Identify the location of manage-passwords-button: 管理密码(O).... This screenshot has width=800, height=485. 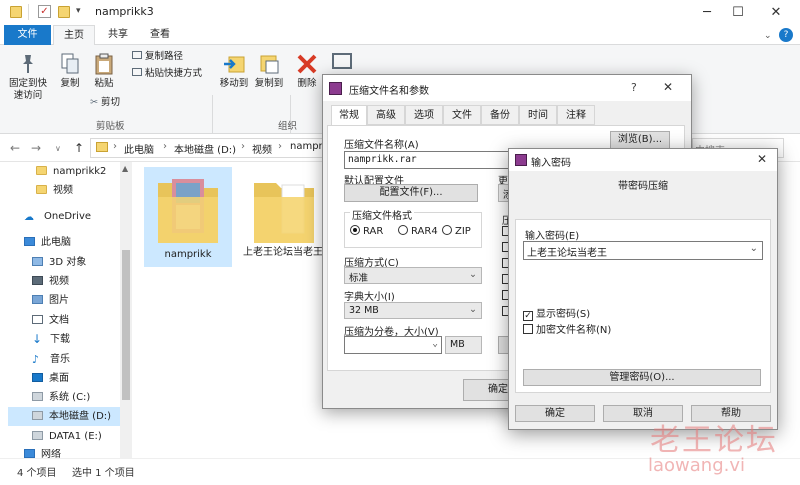
(642, 377).